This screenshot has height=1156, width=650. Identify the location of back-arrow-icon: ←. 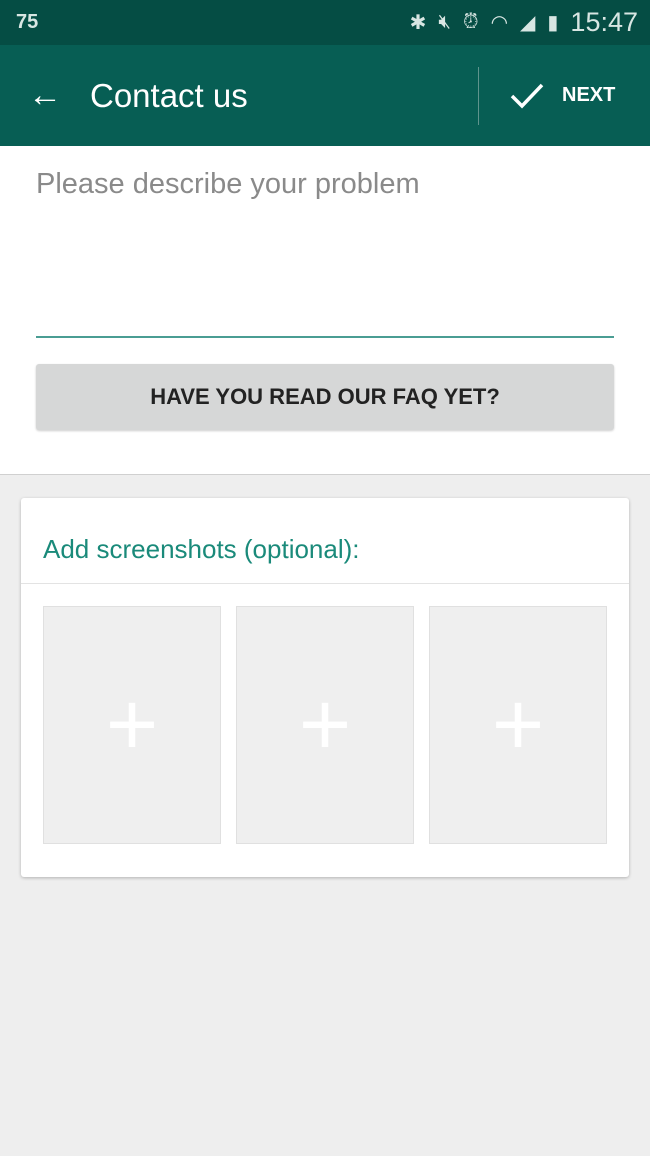
(45, 95).